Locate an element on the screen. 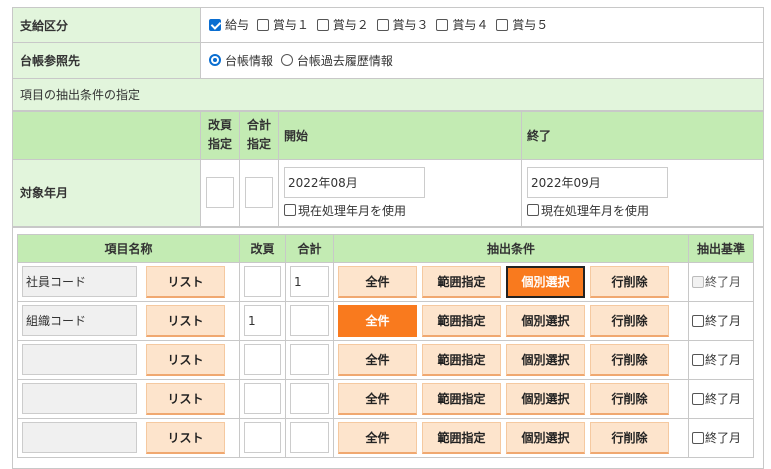 The image size is (771, 469). table-row: 組織コード リスト 1 全件 範囲指定 個別選択 行削除 終了月 is located at coordinates (385, 320).